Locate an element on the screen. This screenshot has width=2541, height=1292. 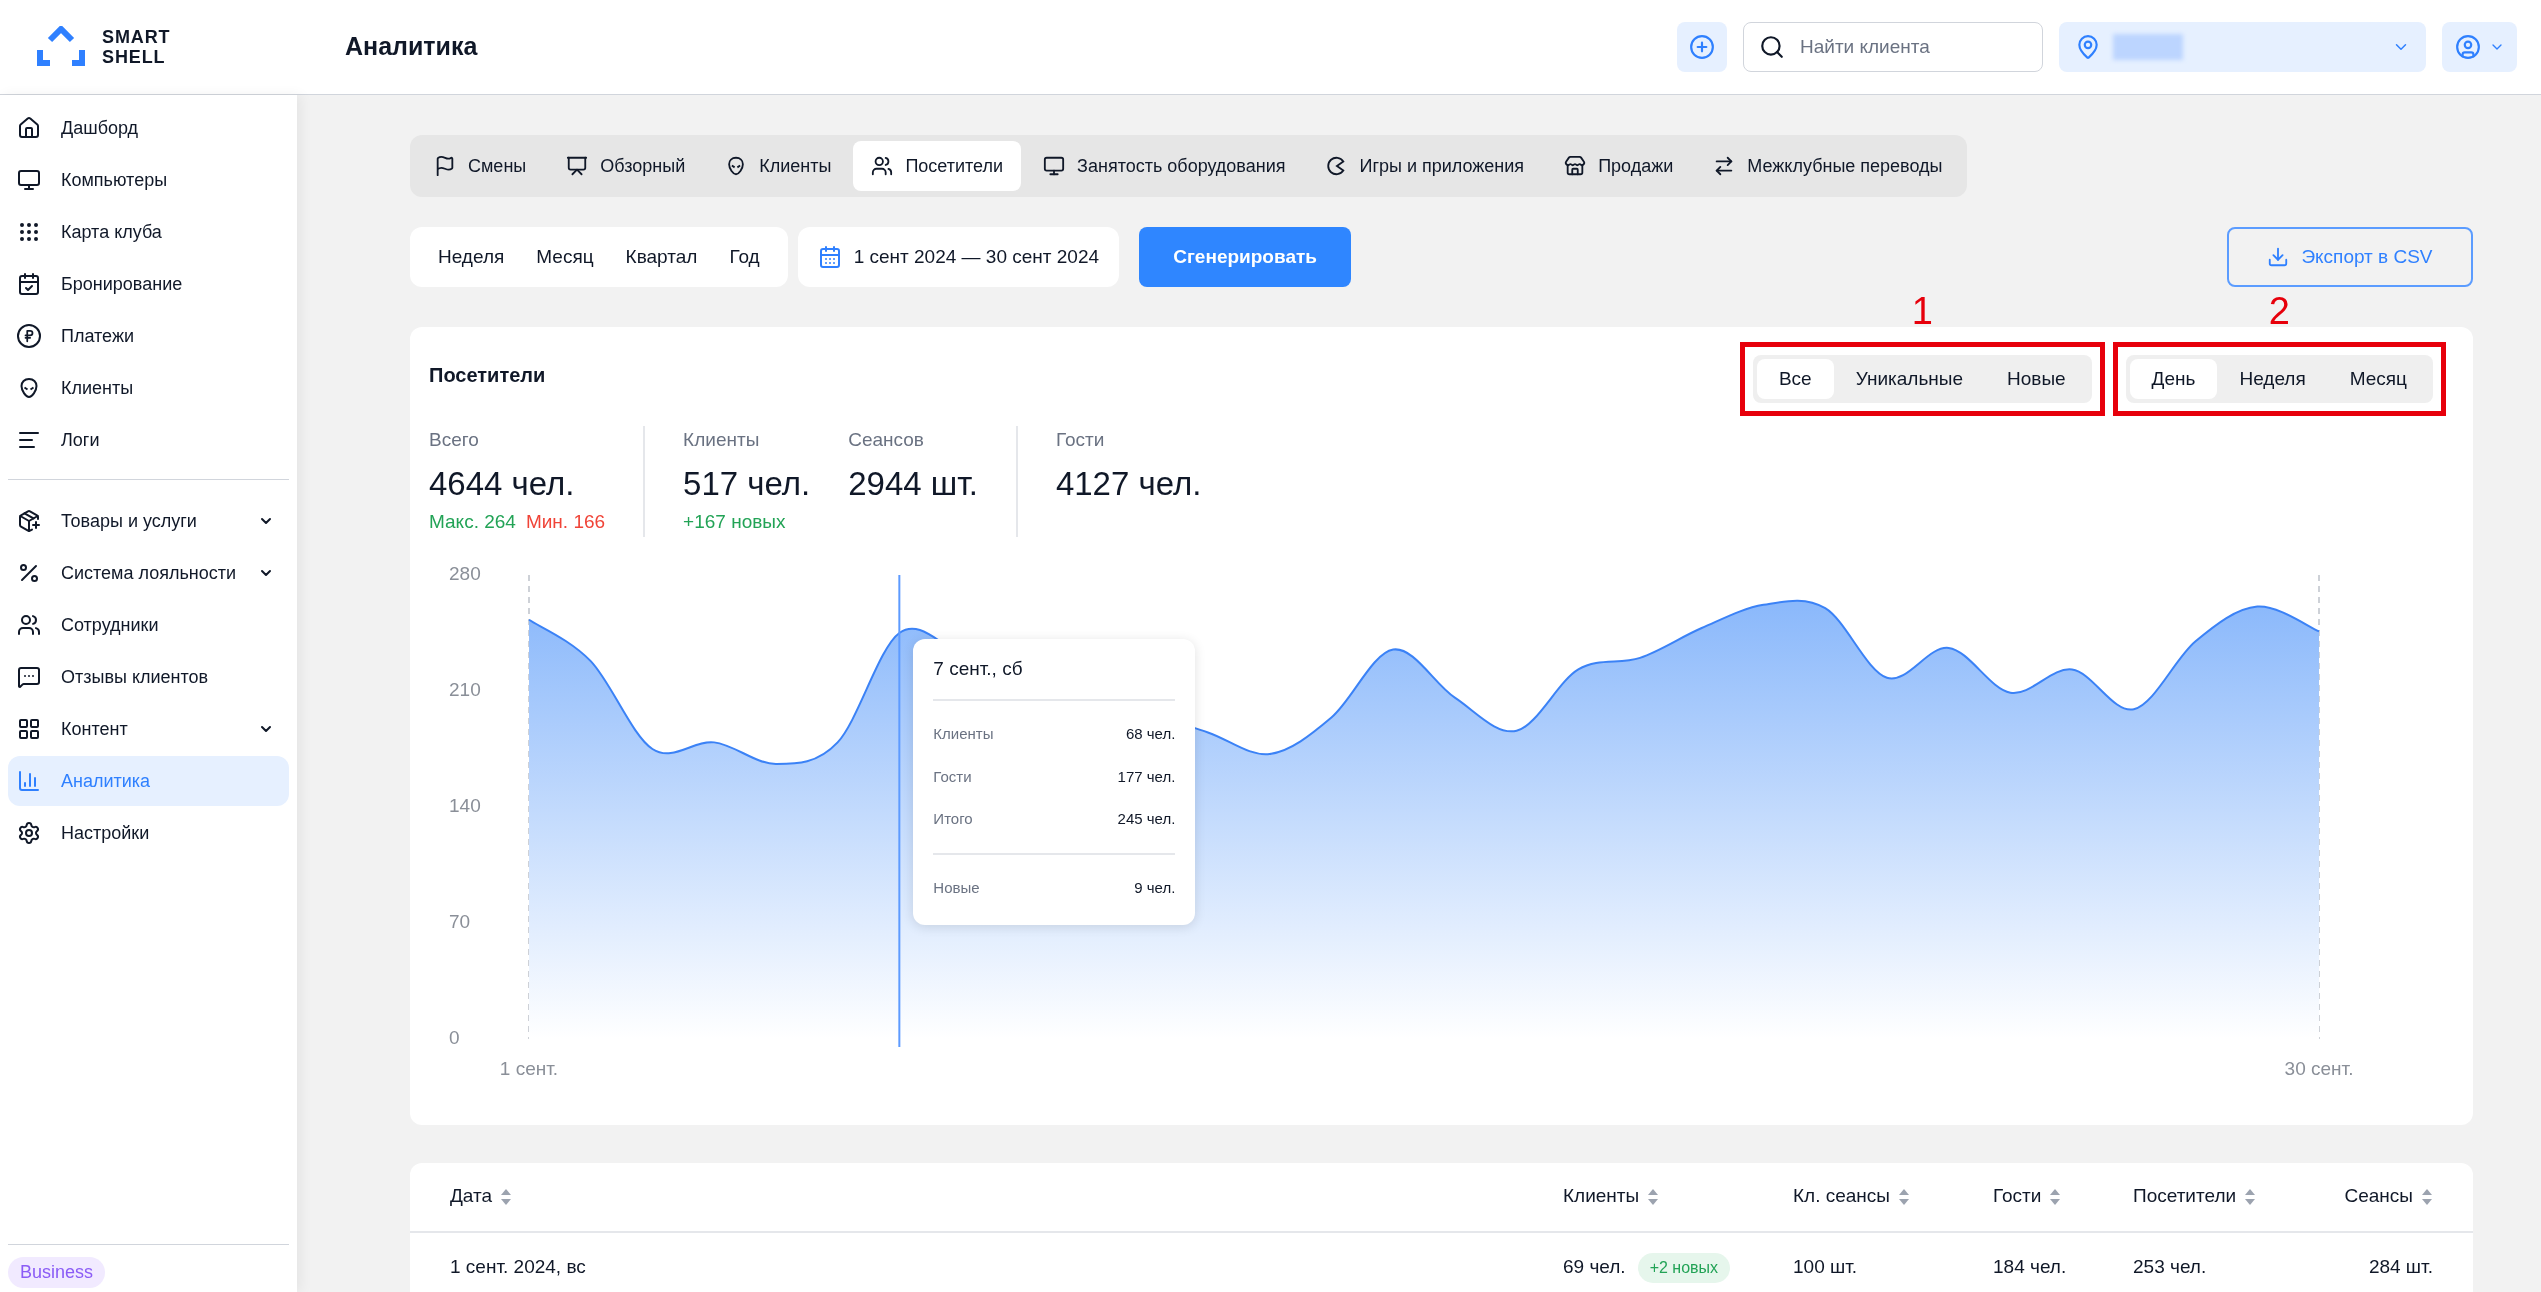
sidebar-item: Компьютеры is located at coordinates (148, 180).